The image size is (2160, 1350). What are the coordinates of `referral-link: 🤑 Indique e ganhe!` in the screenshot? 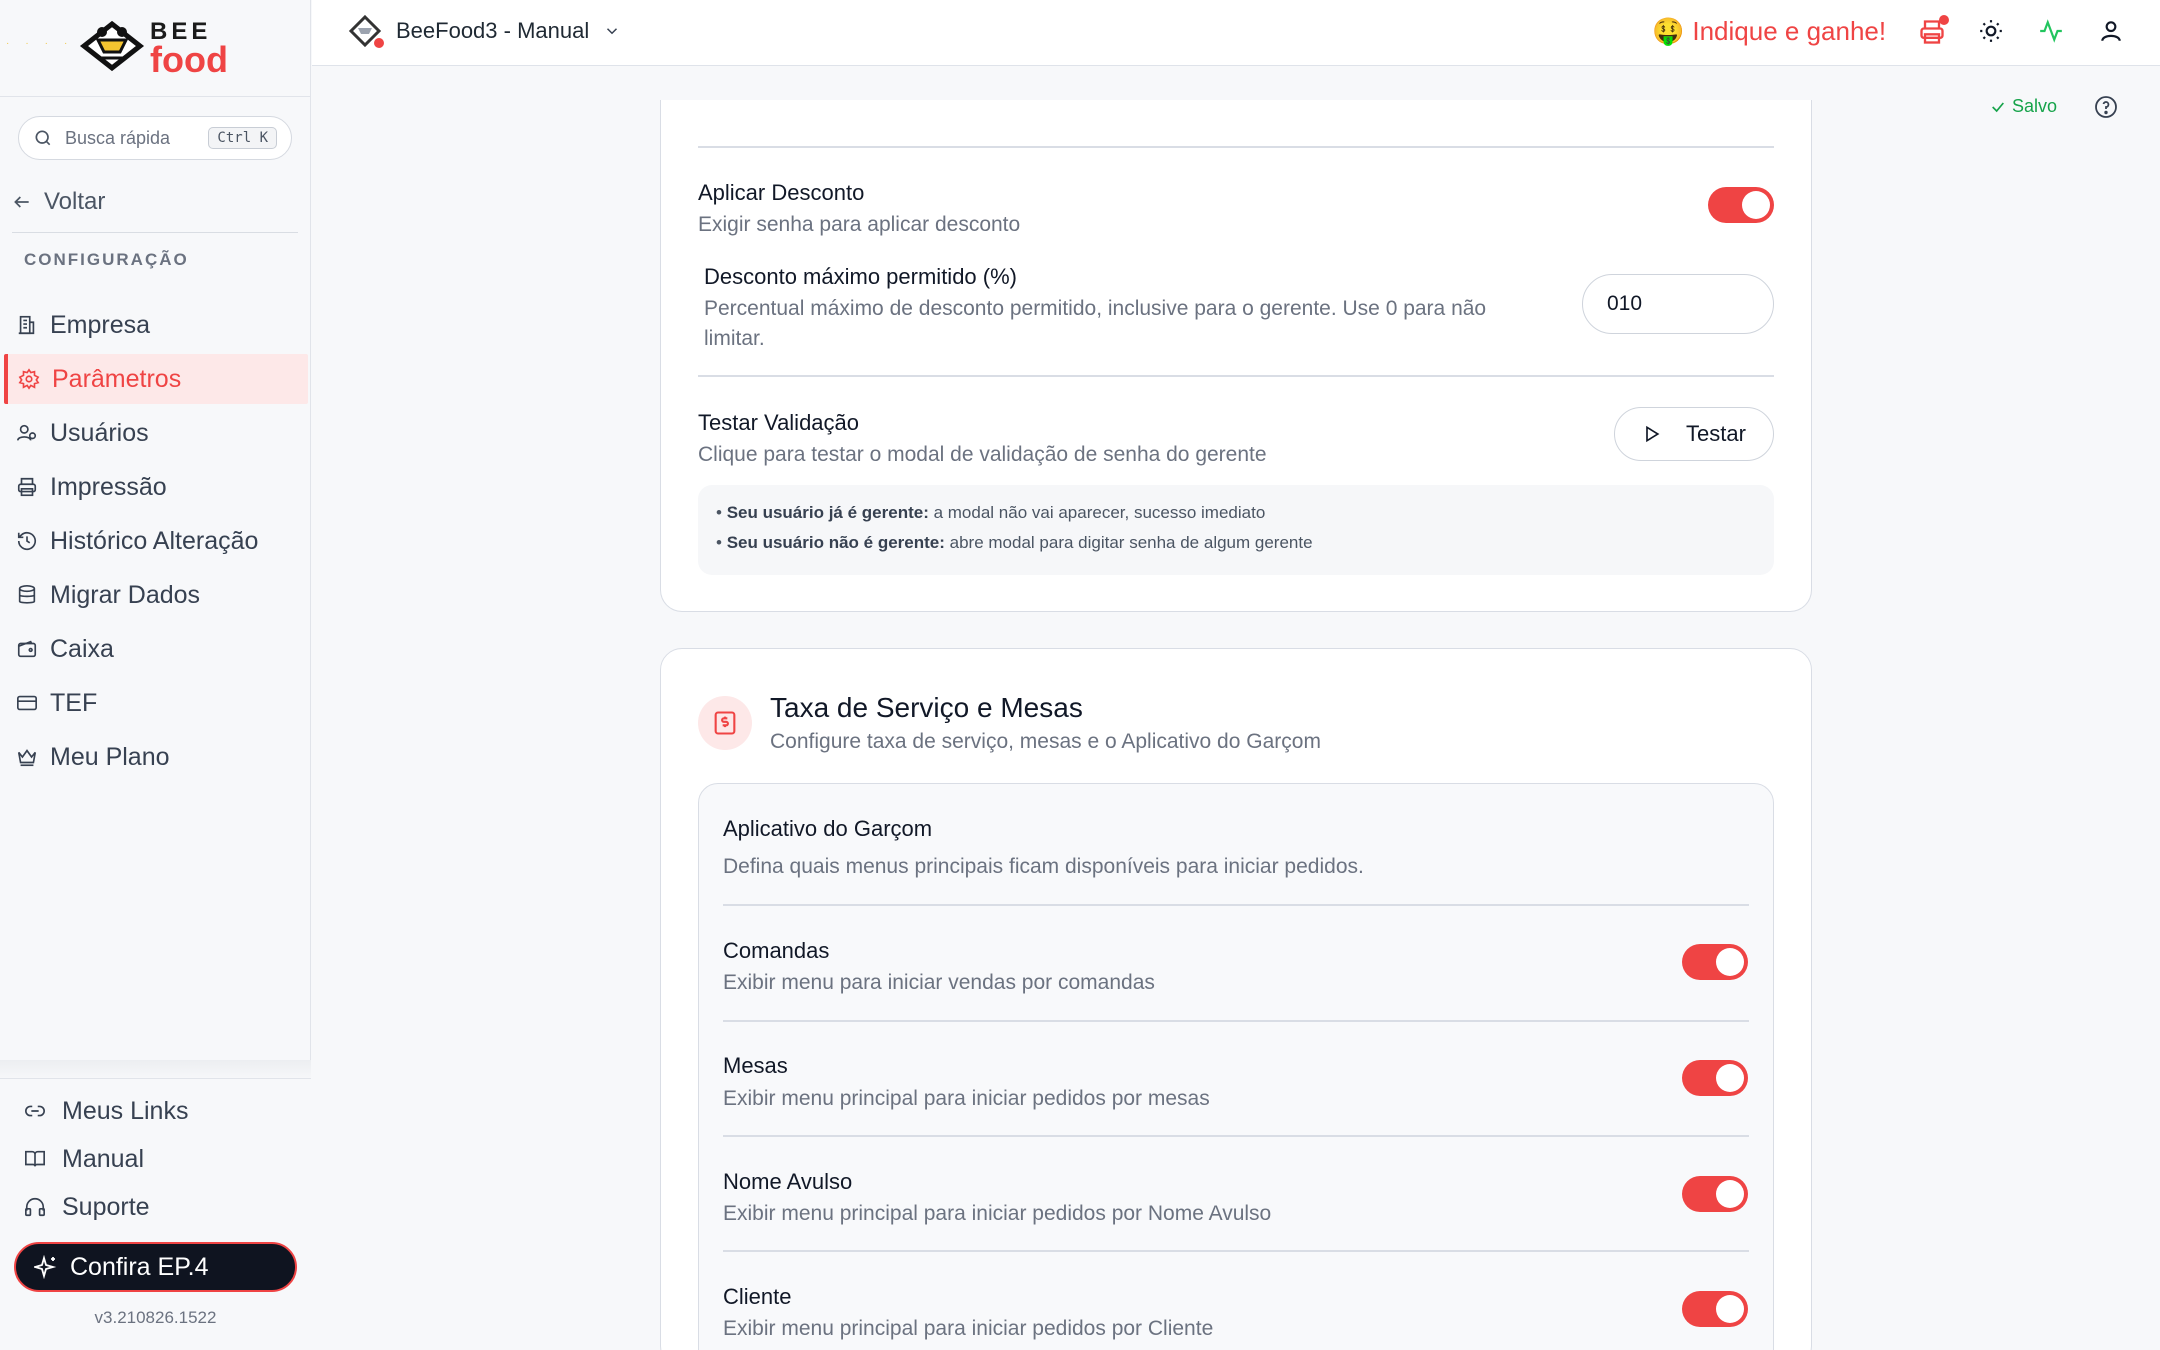 It's located at (1769, 31).